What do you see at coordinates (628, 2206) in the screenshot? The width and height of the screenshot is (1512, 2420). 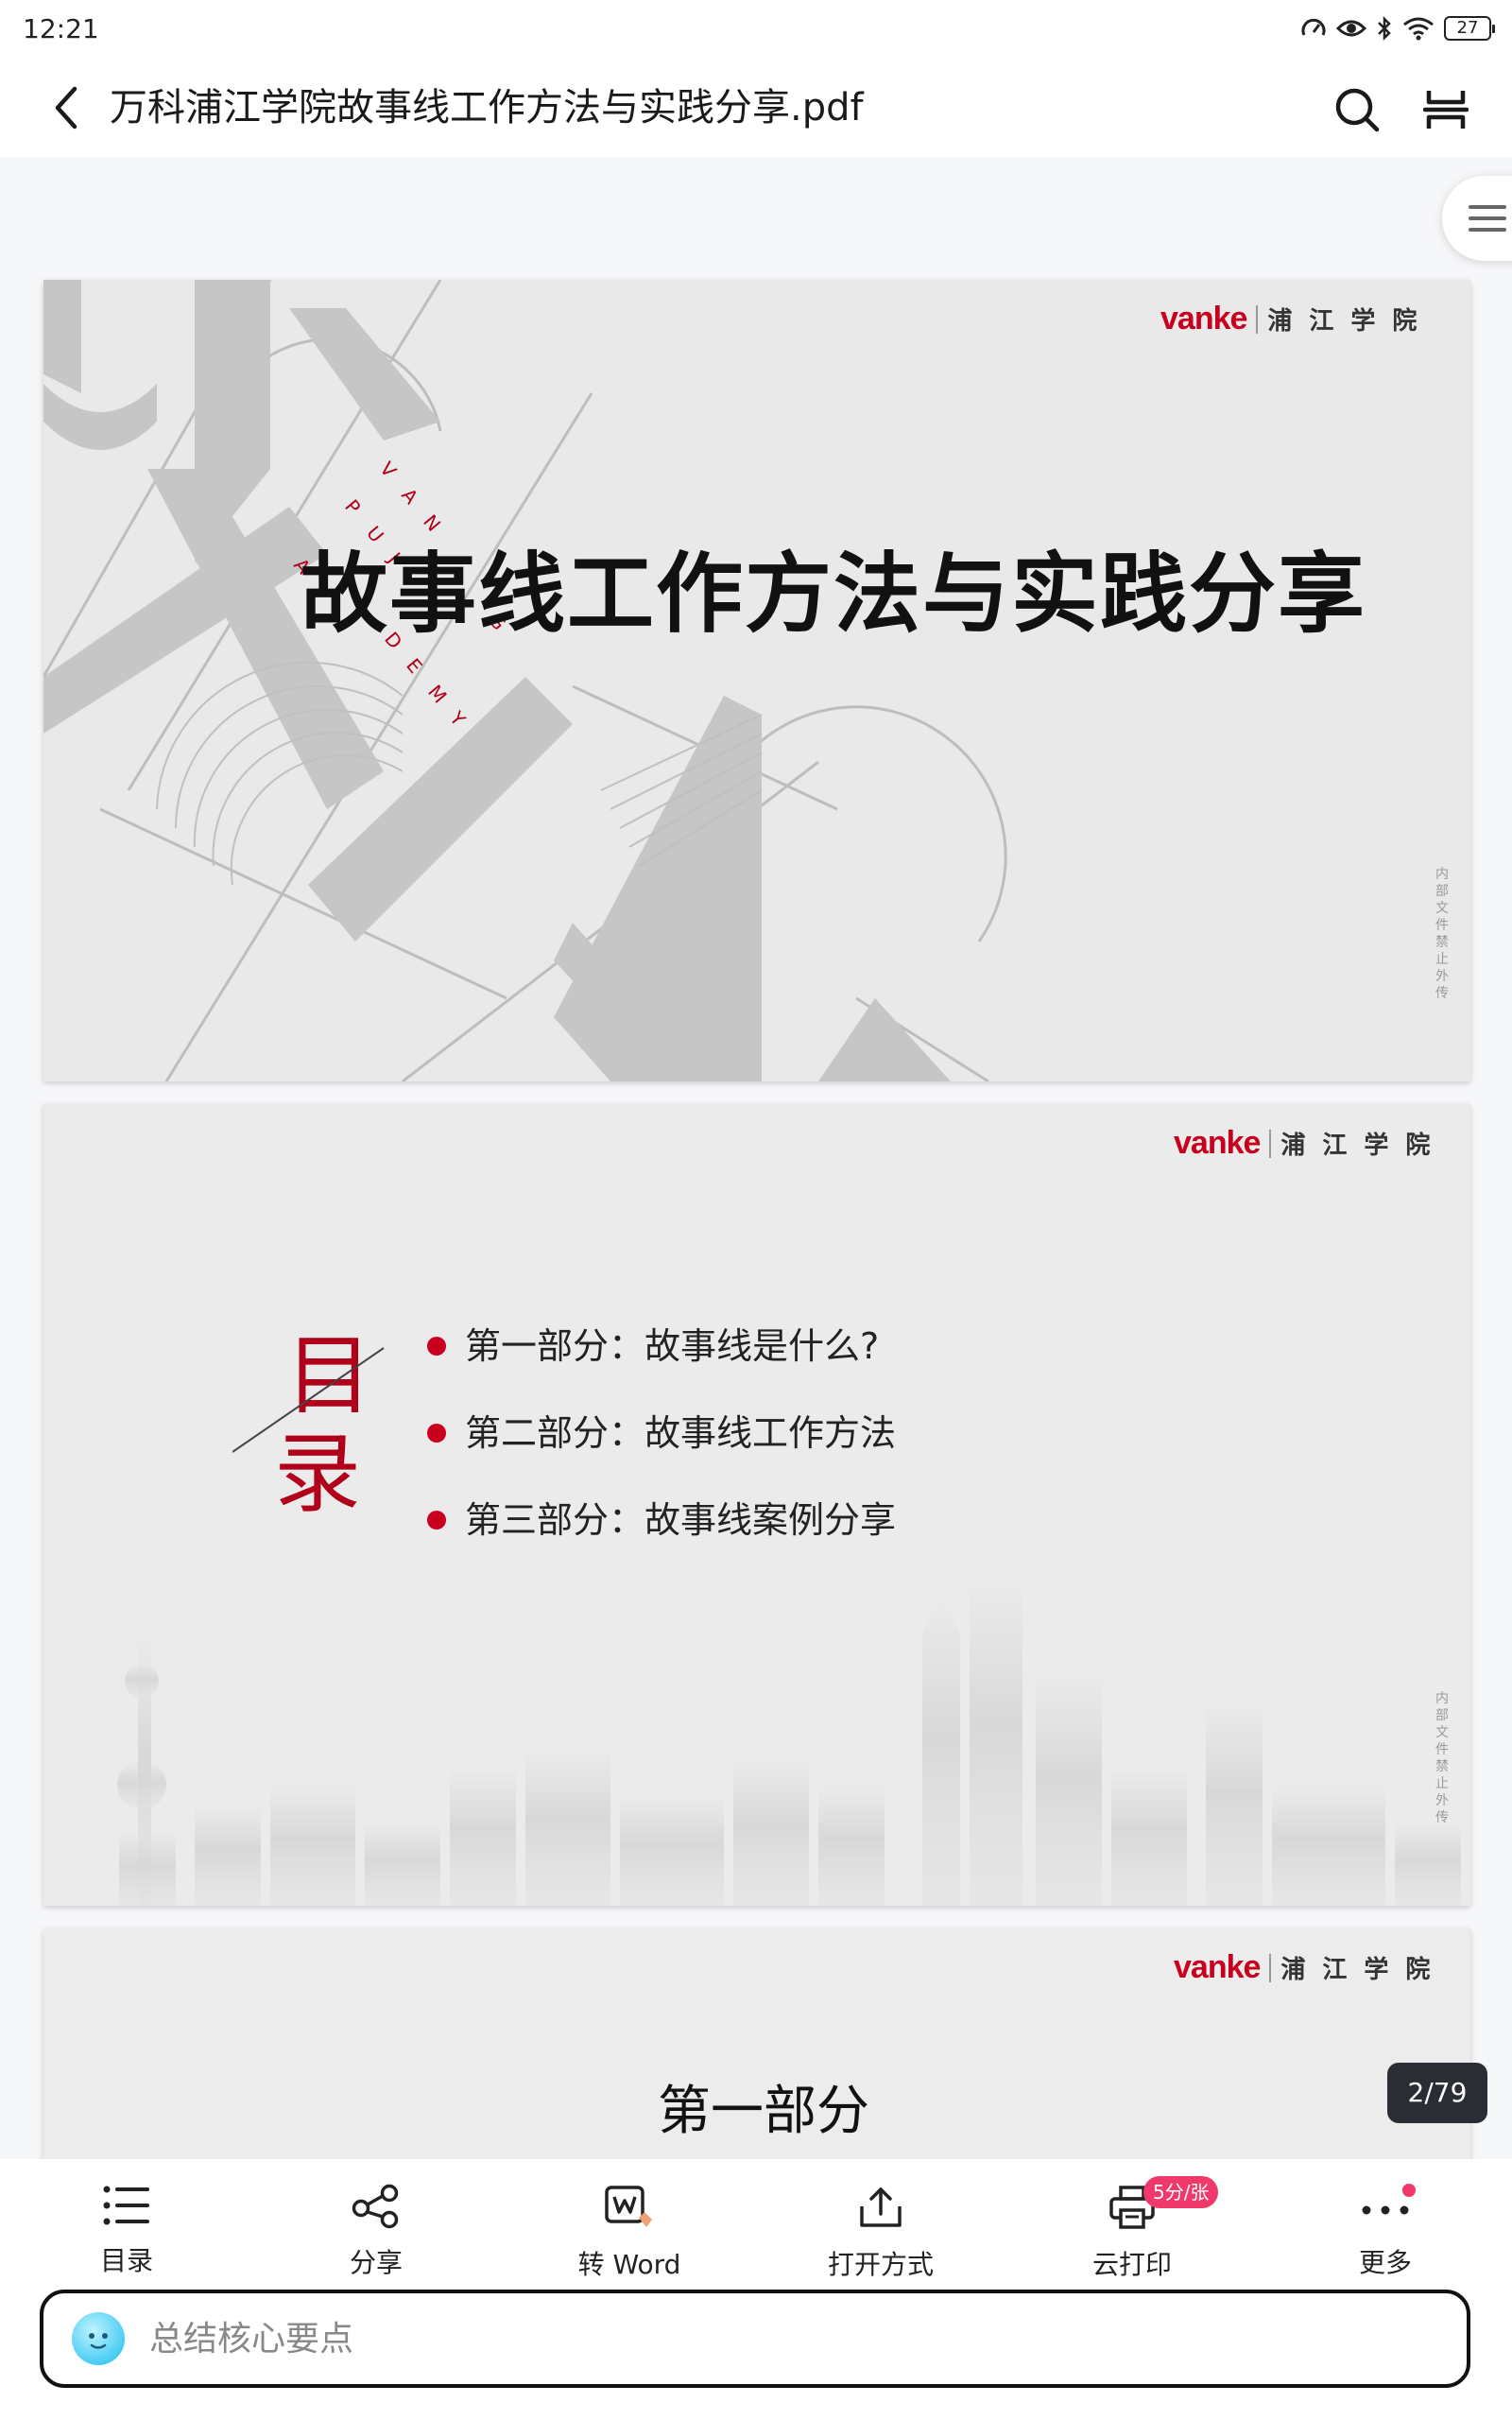 I see `word-convert-icon` at bounding box center [628, 2206].